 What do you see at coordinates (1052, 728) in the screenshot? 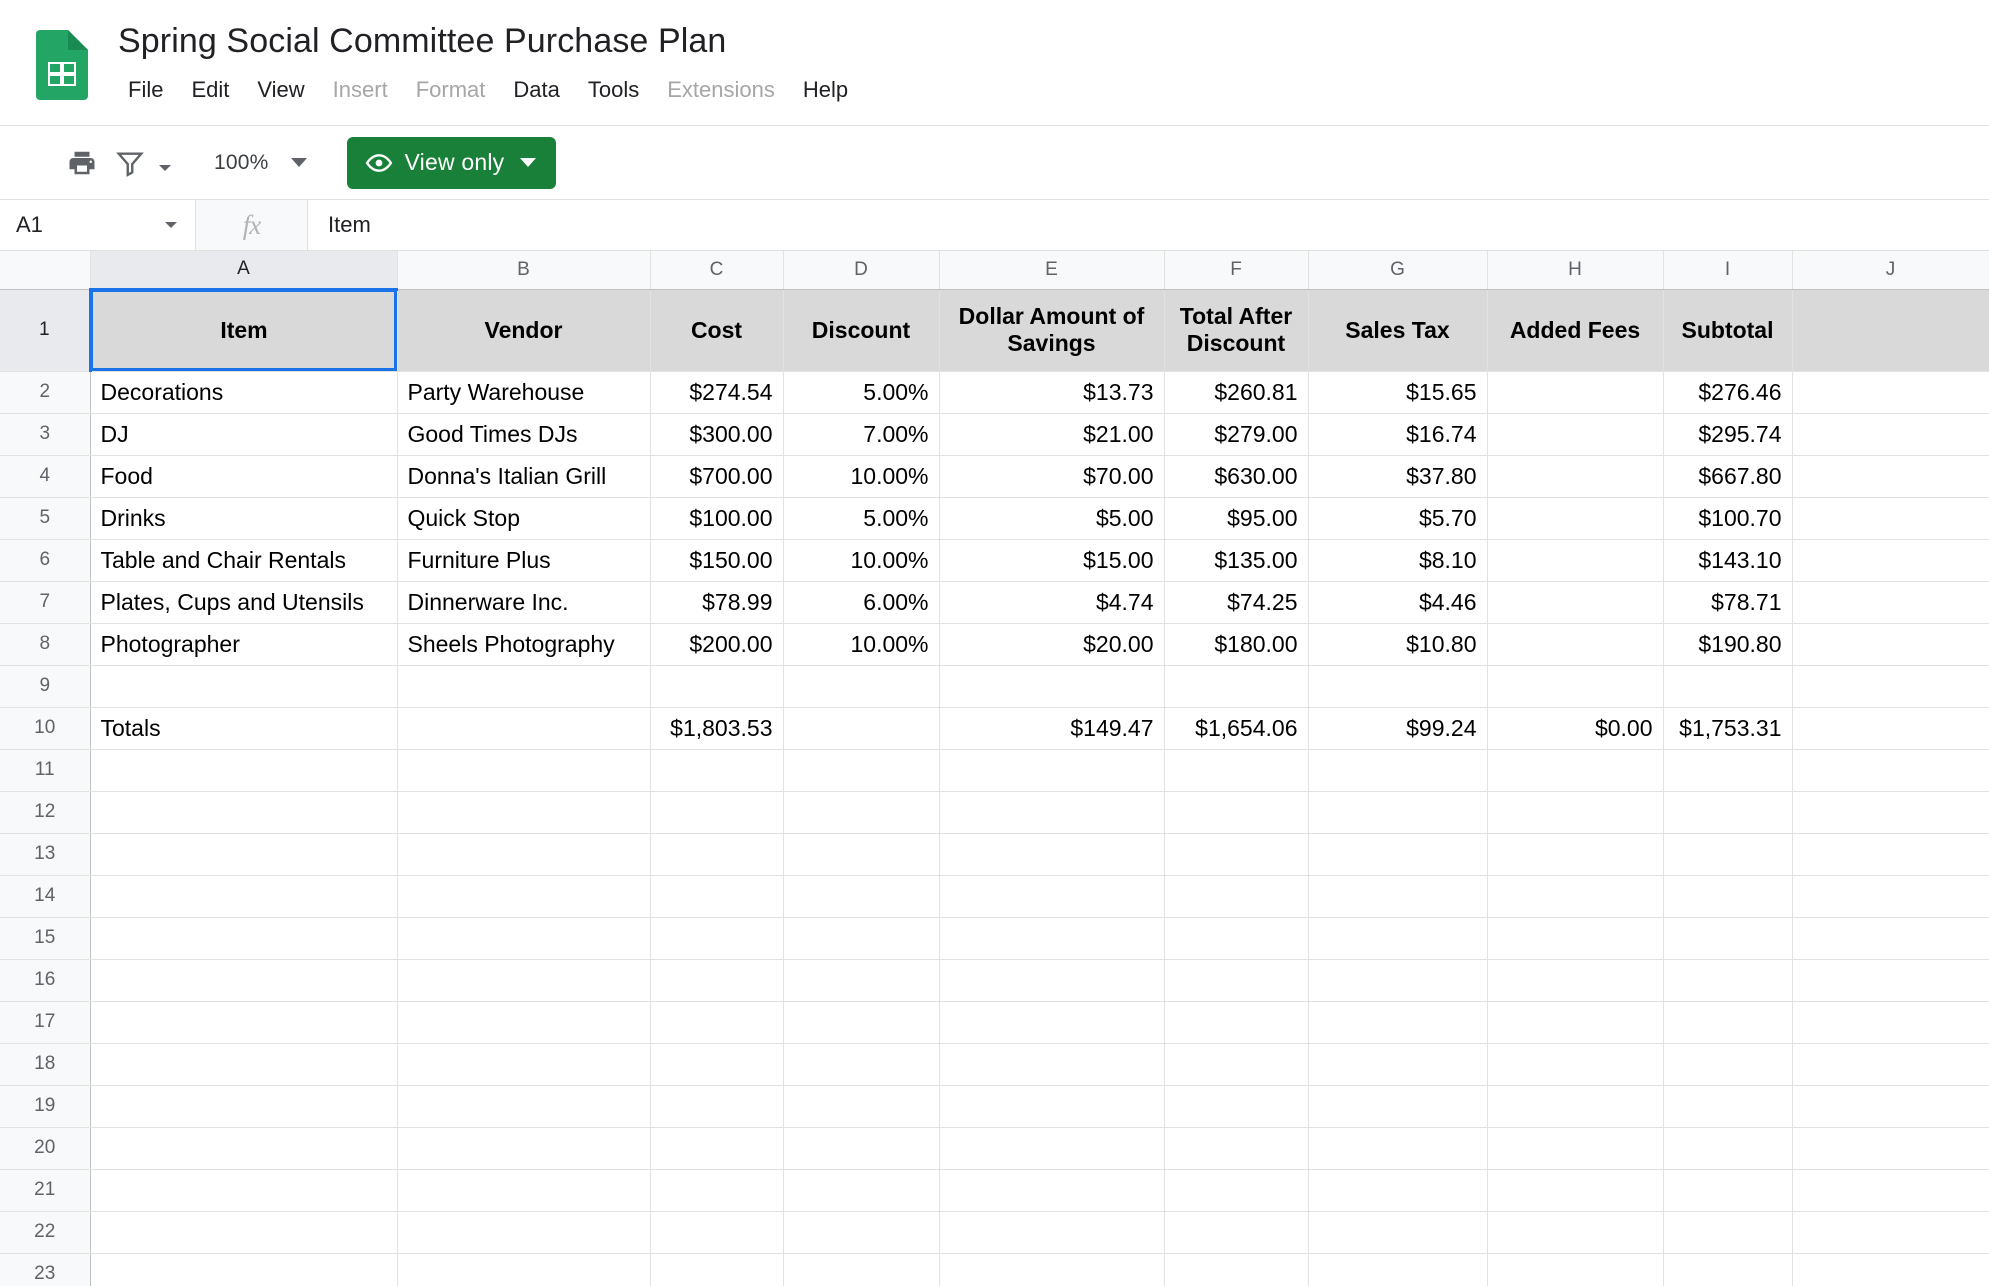
I see `cell-e10: $149.47` at bounding box center [1052, 728].